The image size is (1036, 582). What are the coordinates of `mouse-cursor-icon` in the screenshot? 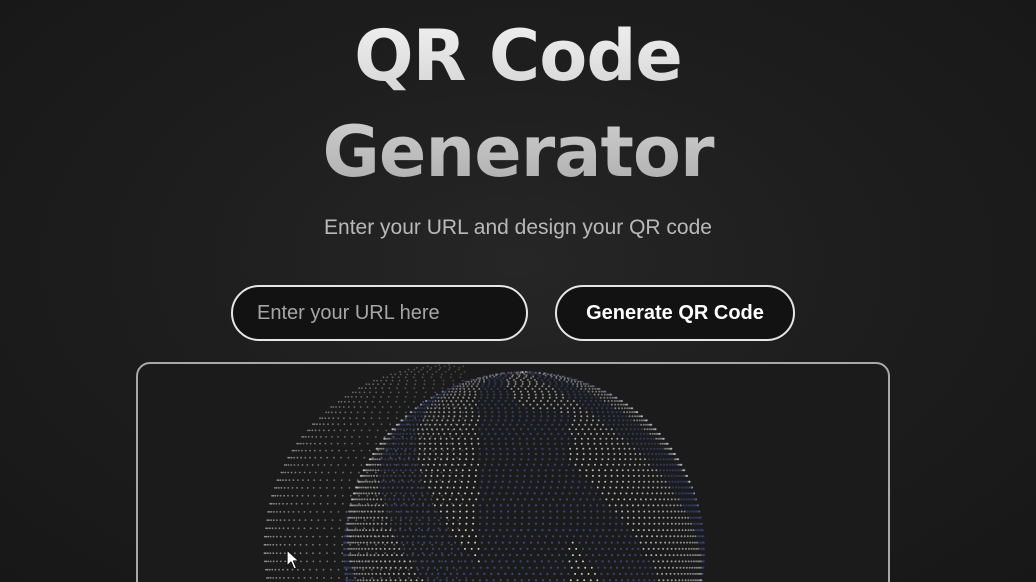 It's located at (293, 559).